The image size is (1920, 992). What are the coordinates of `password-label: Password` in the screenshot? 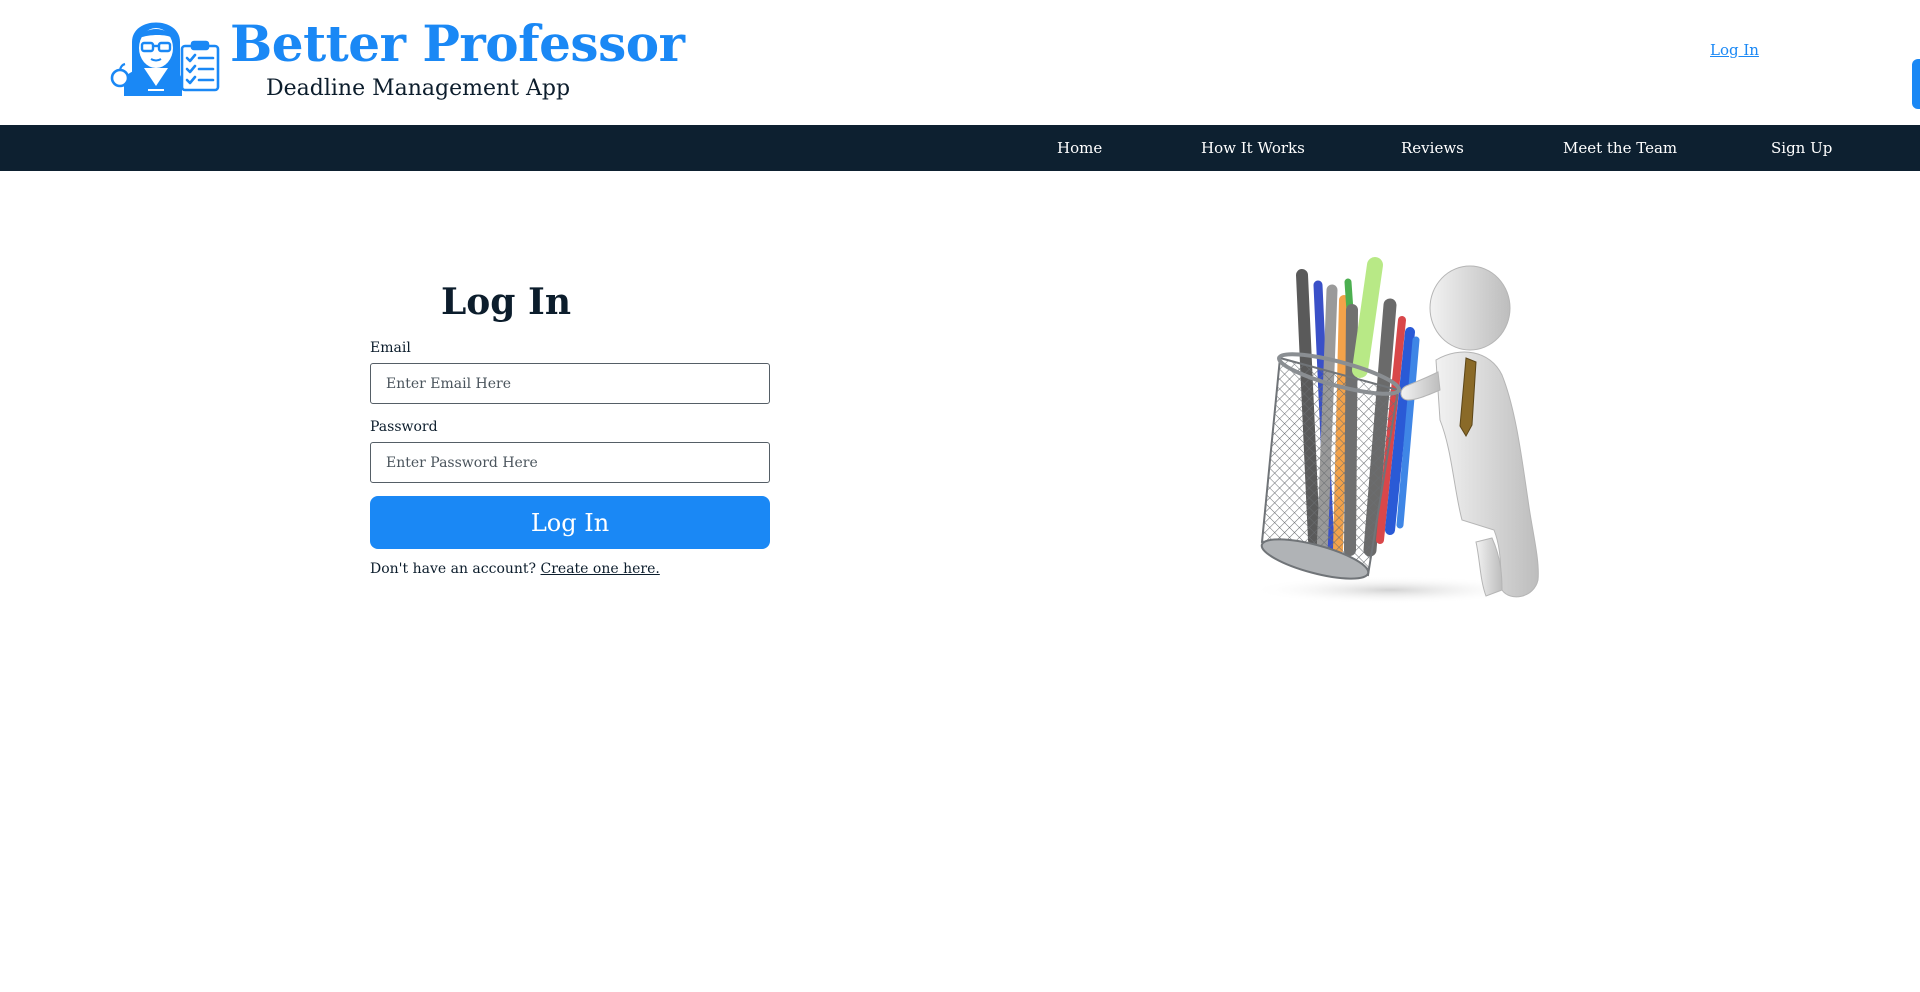 It's located at (404, 427).